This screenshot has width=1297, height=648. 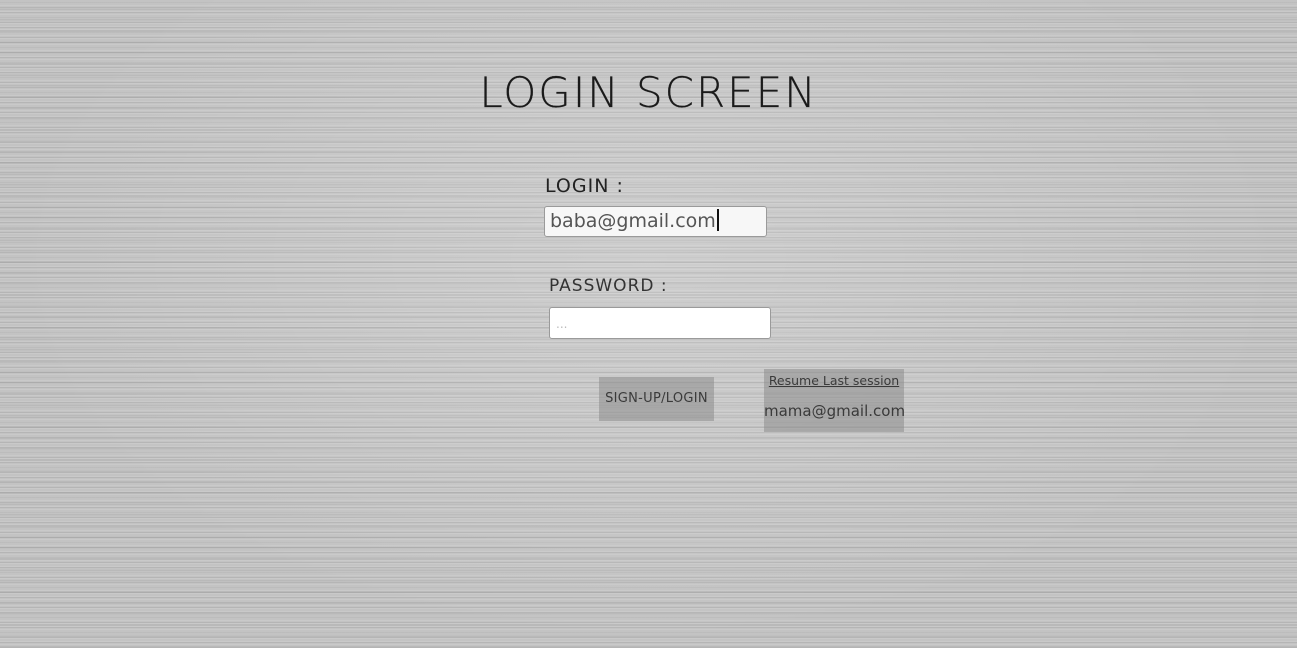 What do you see at coordinates (584, 186) in the screenshot?
I see `login-label: LOGIN :` at bounding box center [584, 186].